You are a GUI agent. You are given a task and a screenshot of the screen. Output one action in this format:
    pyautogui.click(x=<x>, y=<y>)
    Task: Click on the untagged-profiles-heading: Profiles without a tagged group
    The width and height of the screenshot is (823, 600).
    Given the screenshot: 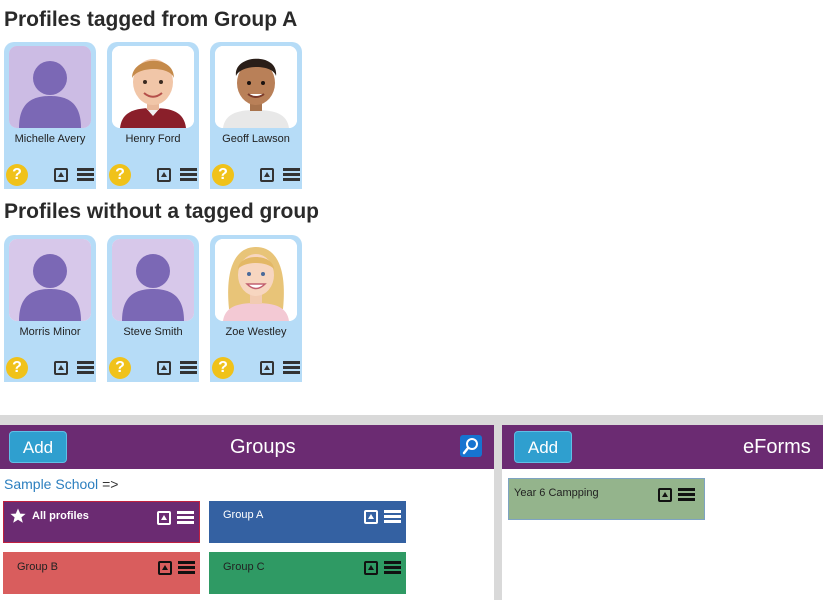 What is the action you would take?
    pyautogui.click(x=161, y=211)
    